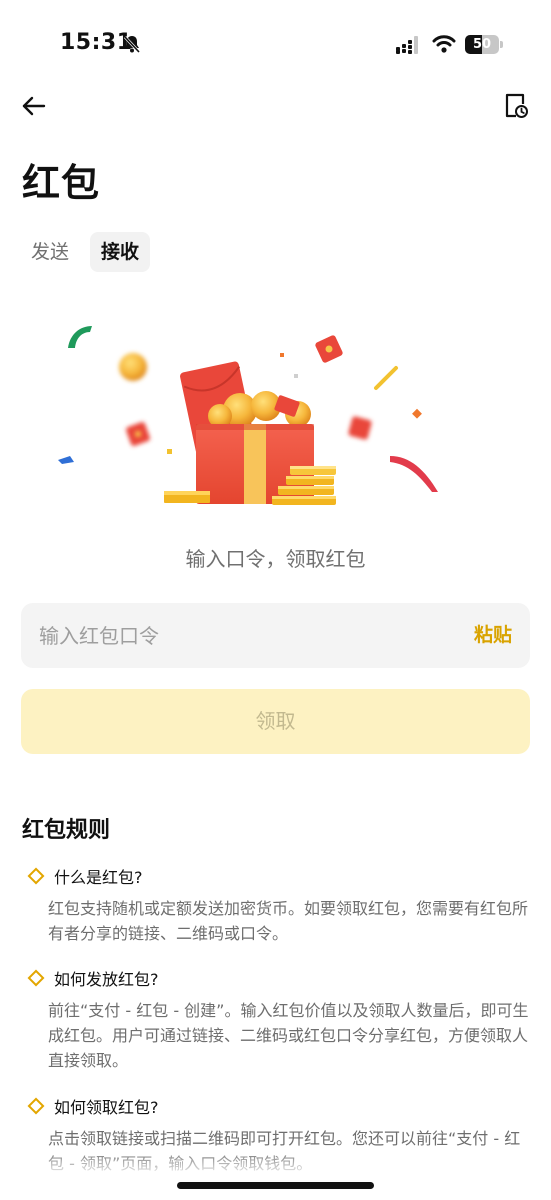 This screenshot has height=1200, width=551. I want to click on red-packet-illustration, so click(248, 415).